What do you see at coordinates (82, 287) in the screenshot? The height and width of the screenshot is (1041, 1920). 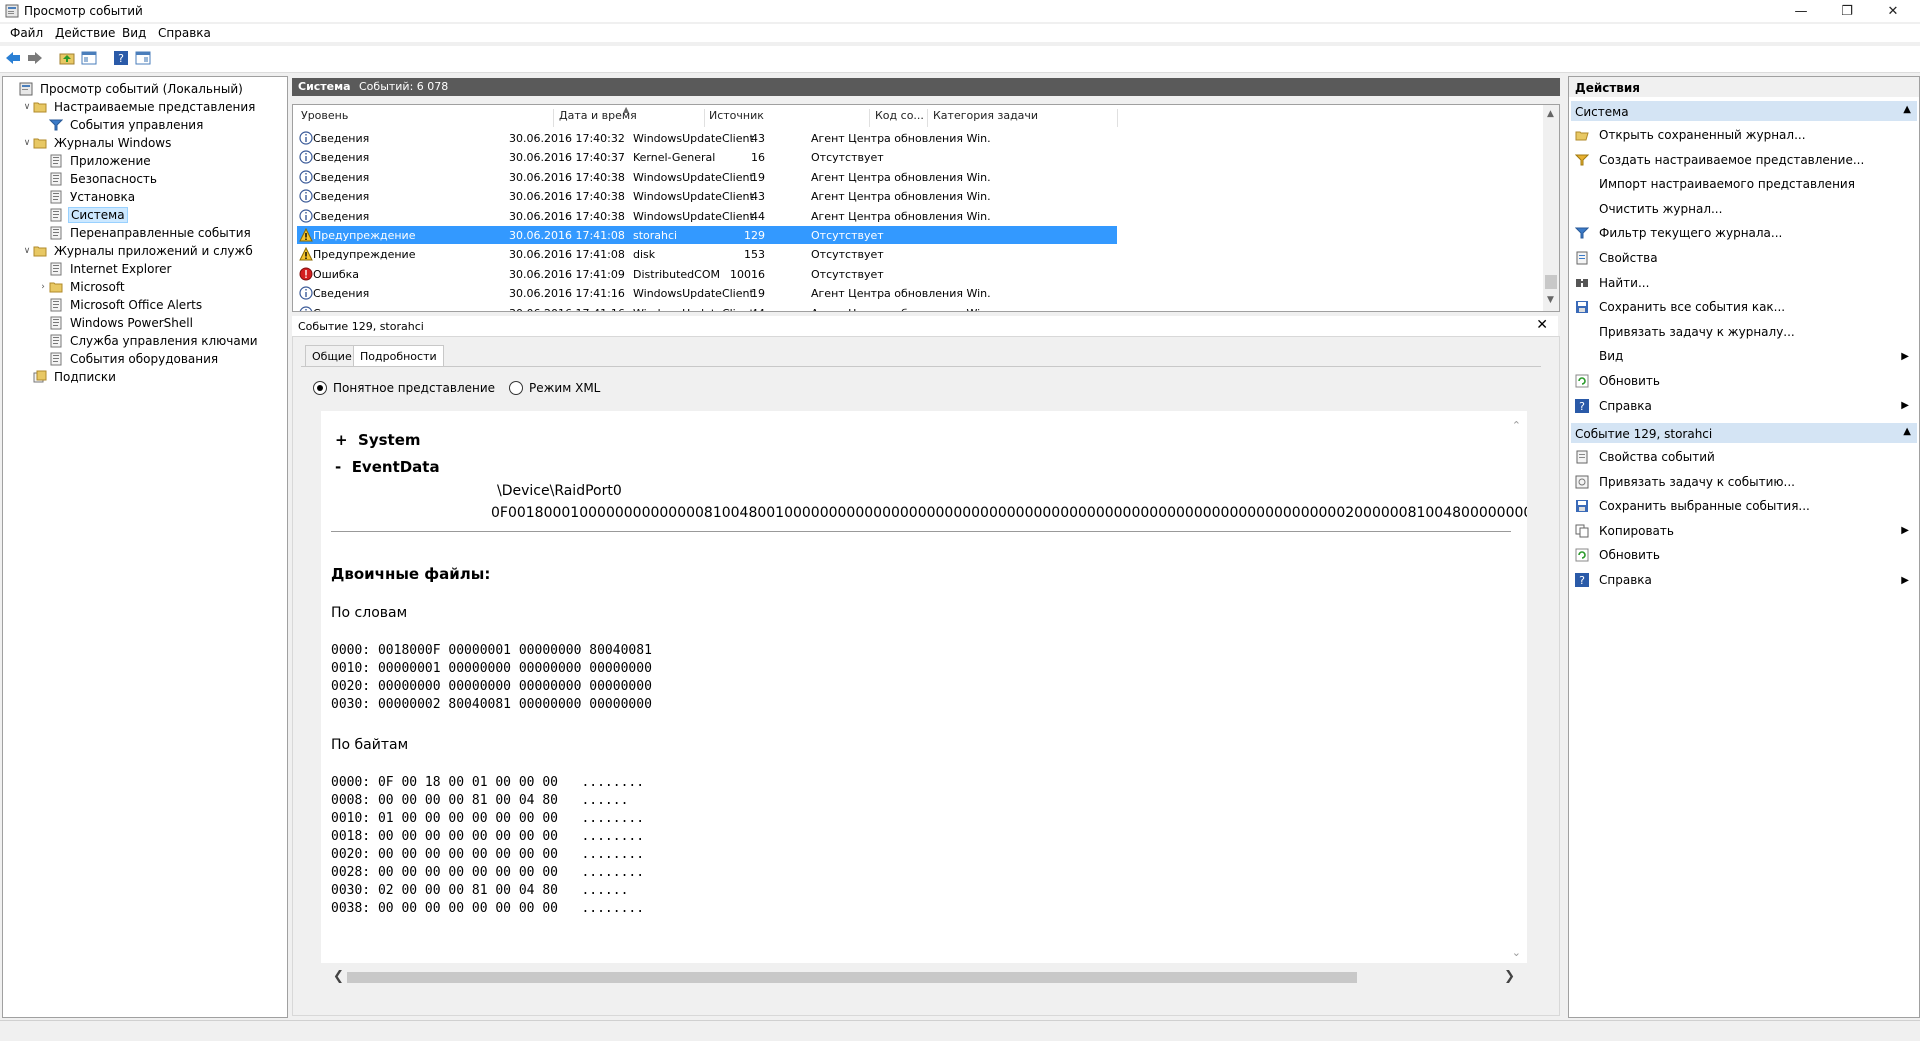 I see `tree-item: ›Microsoft` at bounding box center [82, 287].